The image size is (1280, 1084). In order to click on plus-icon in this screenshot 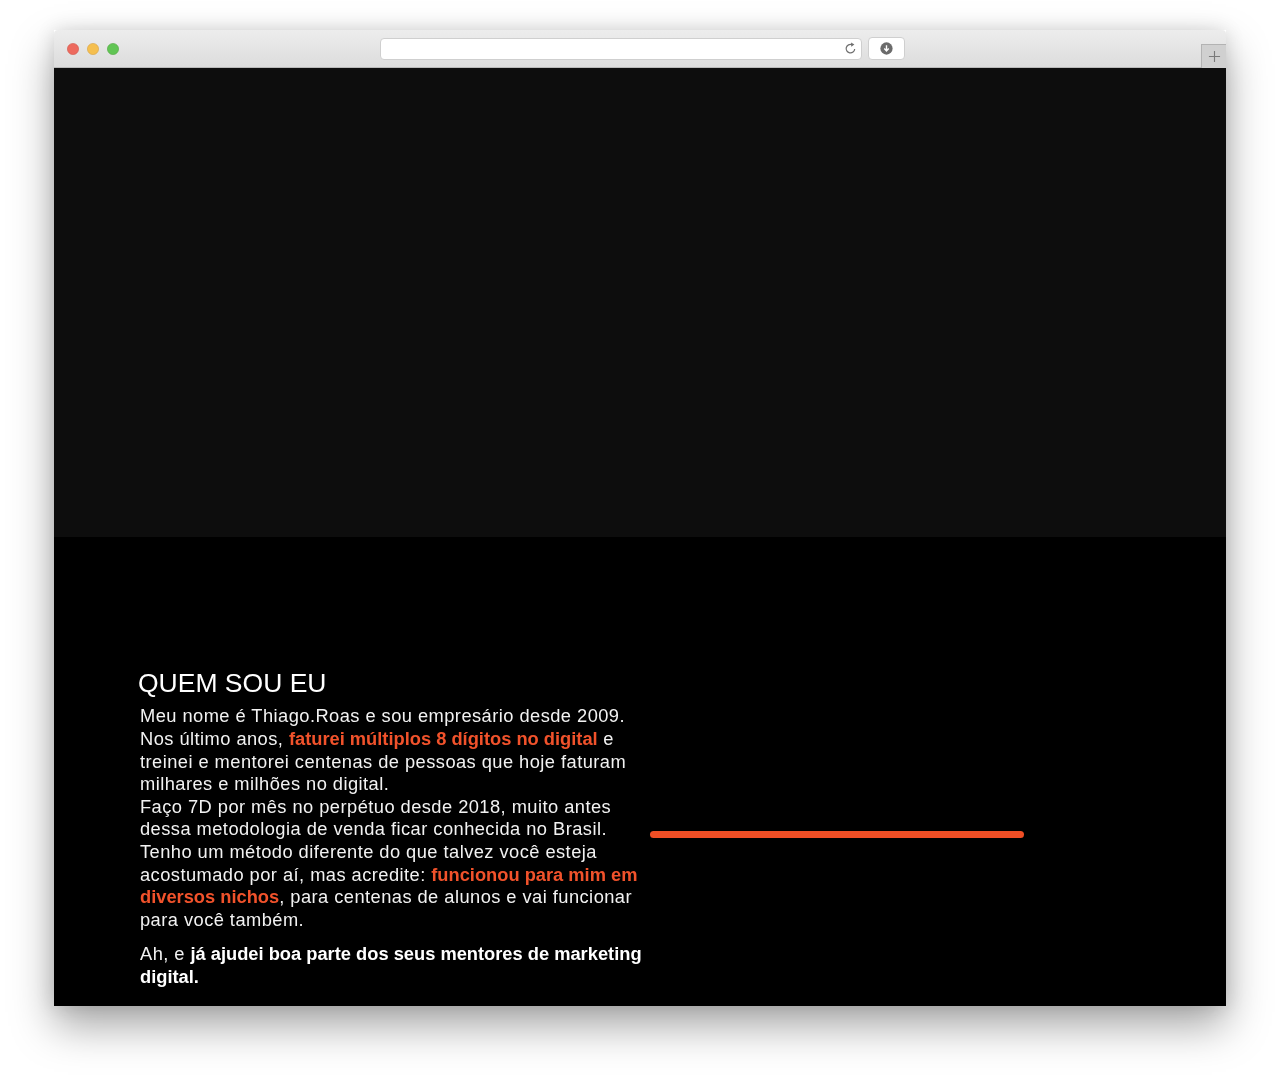, I will do `click(1214, 56)`.